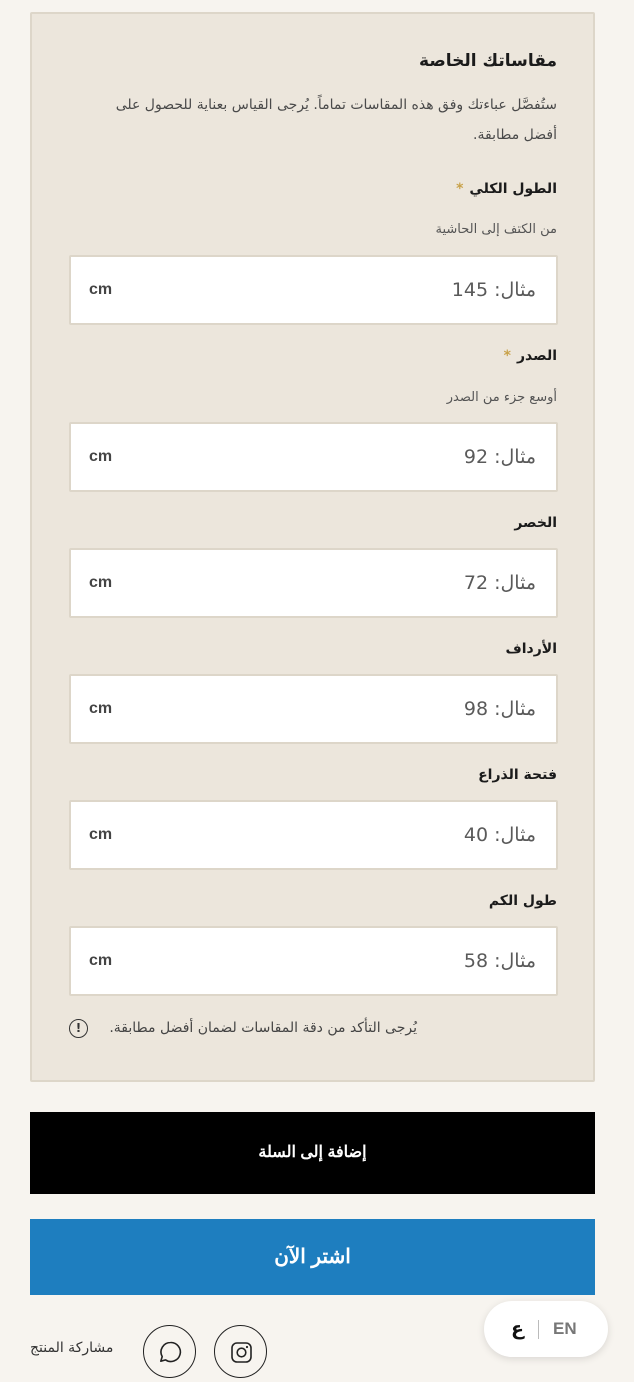  What do you see at coordinates (313, 709) in the screenshot?
I see `hips-input: مثال: 98 cm` at bounding box center [313, 709].